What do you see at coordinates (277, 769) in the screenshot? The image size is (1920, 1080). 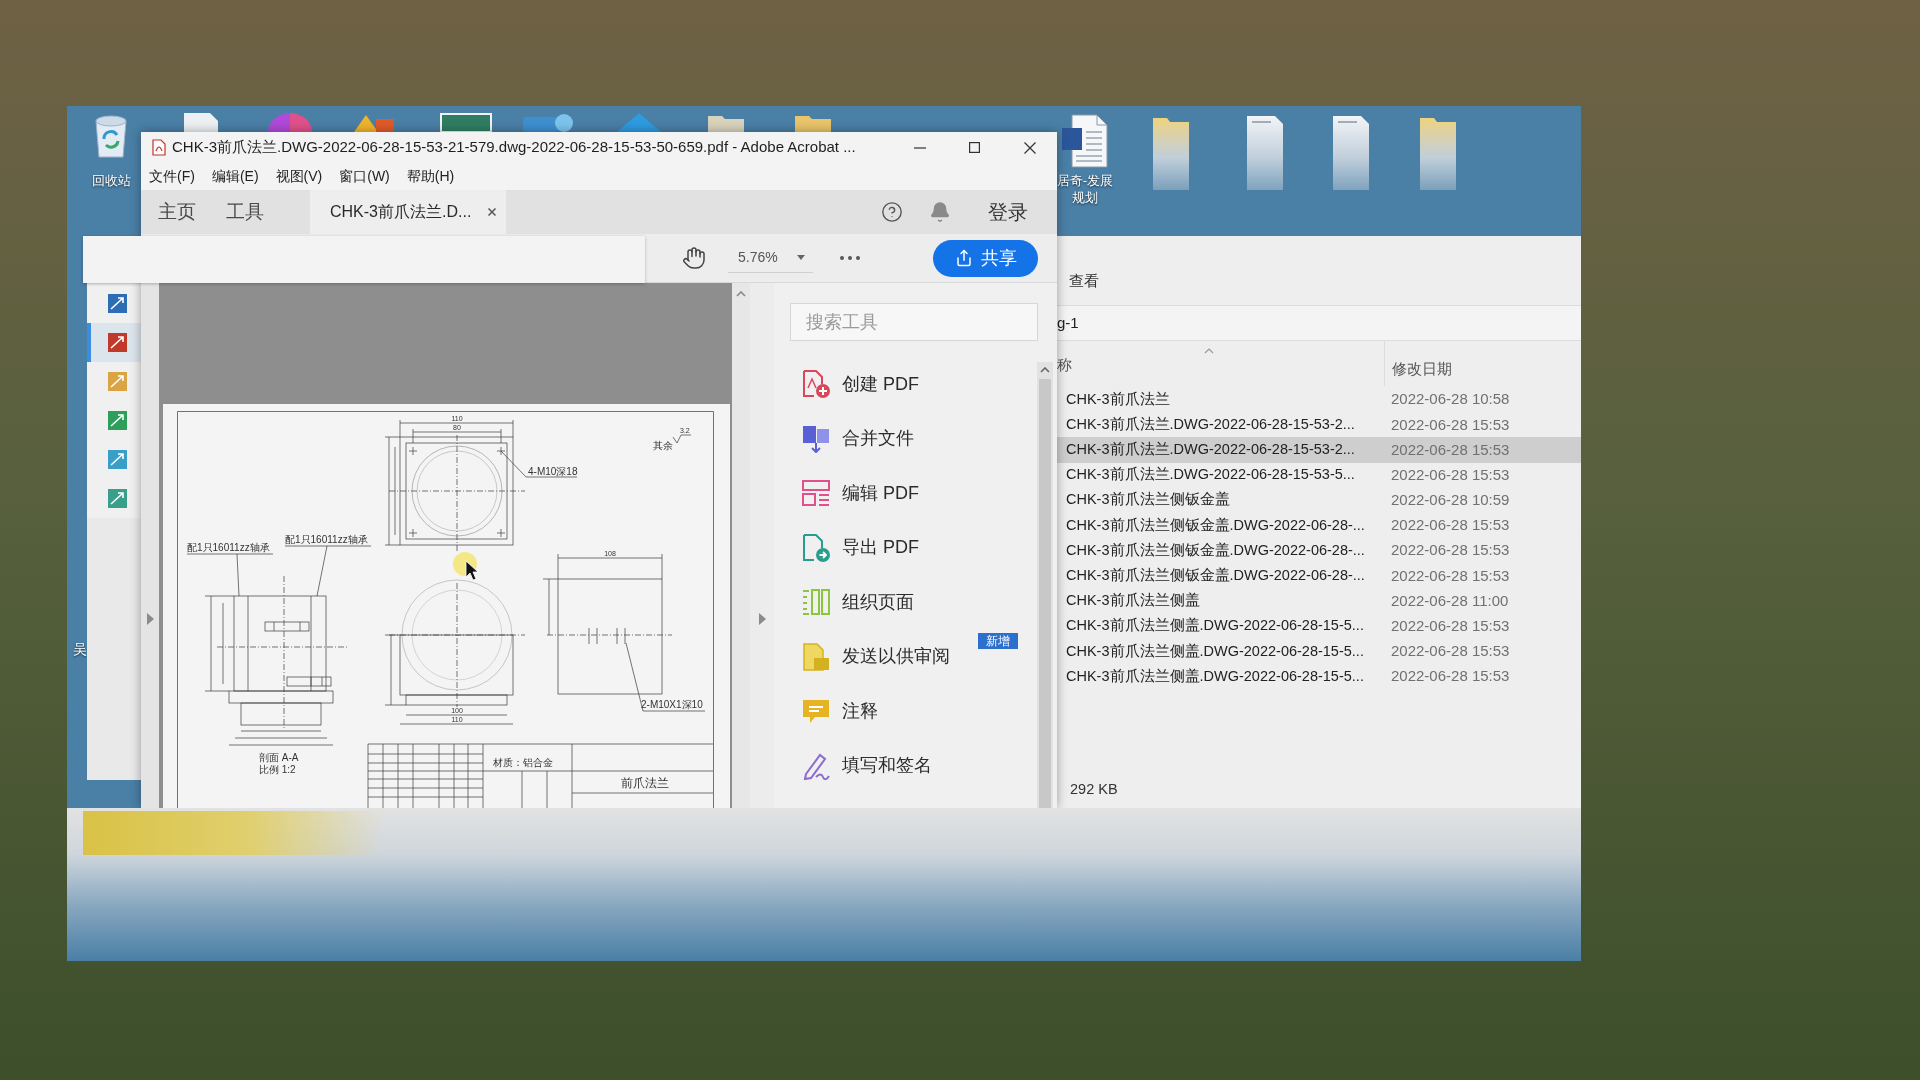 I see `section-caption: 比例 1:2` at bounding box center [277, 769].